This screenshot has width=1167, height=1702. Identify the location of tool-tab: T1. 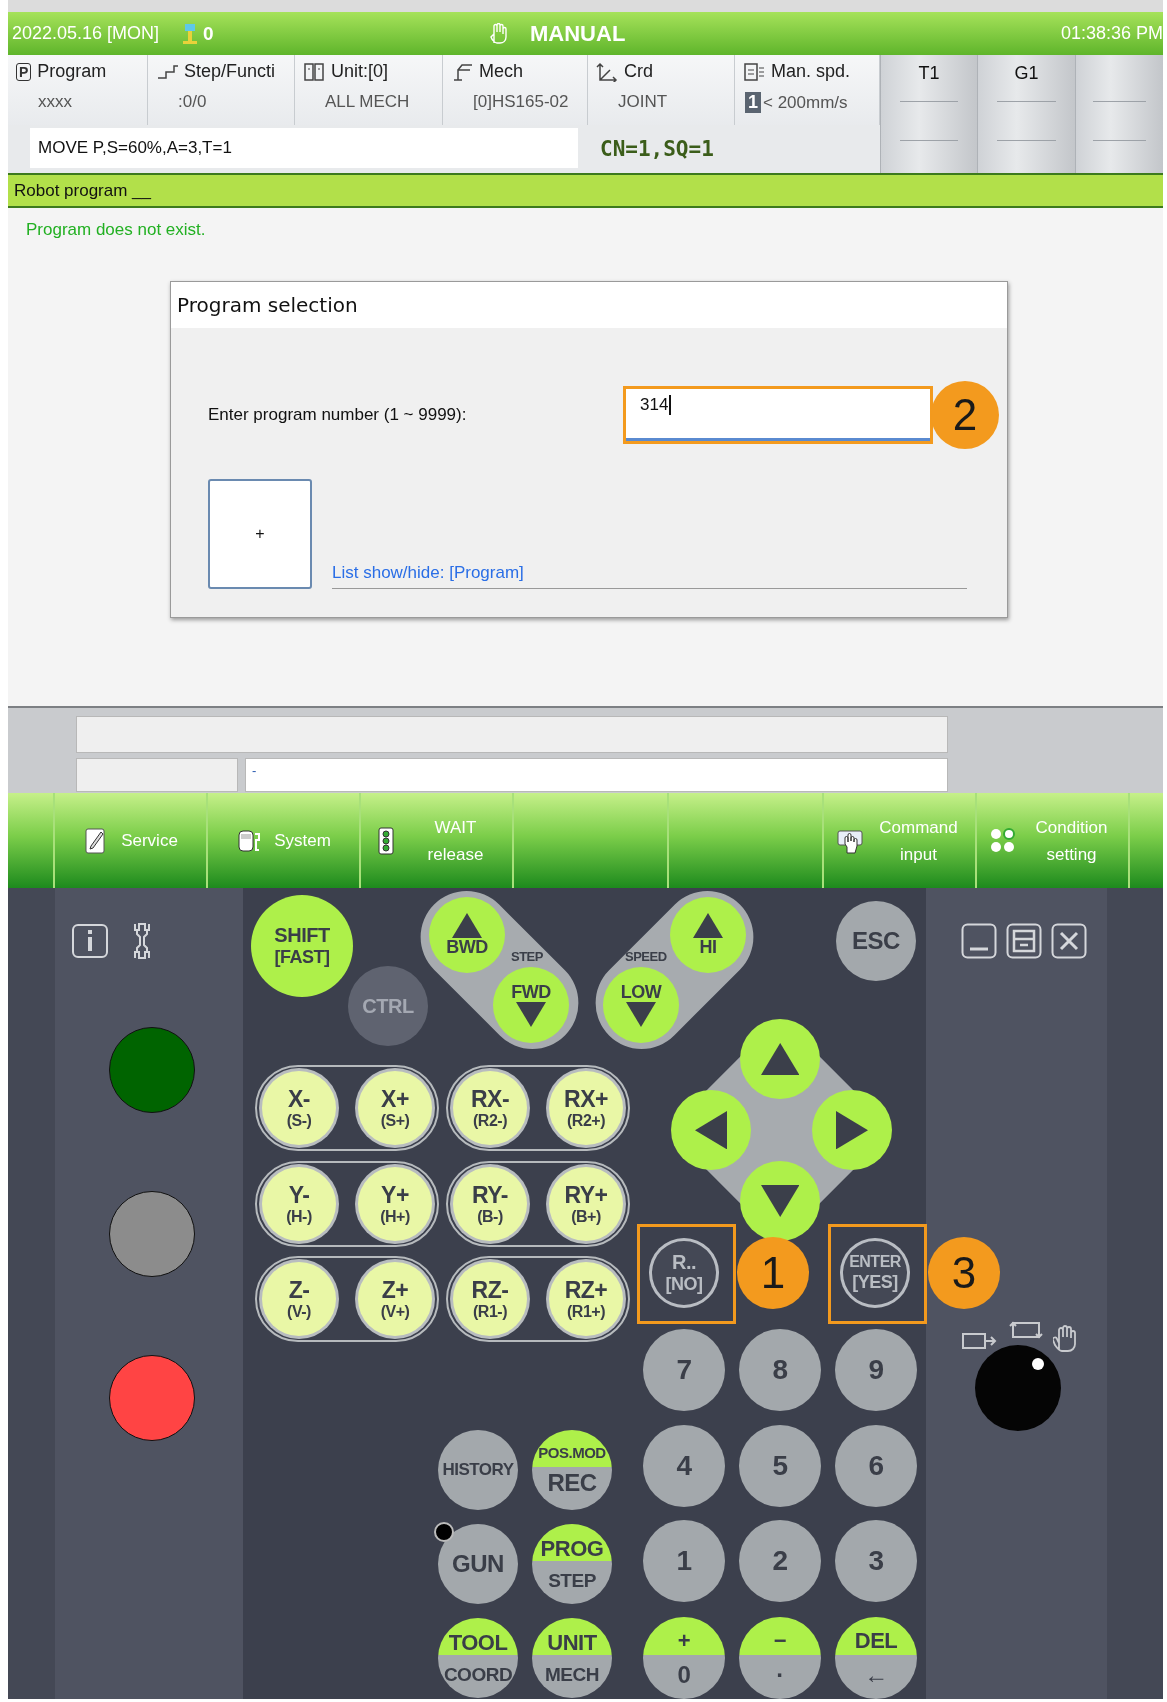
(928, 114).